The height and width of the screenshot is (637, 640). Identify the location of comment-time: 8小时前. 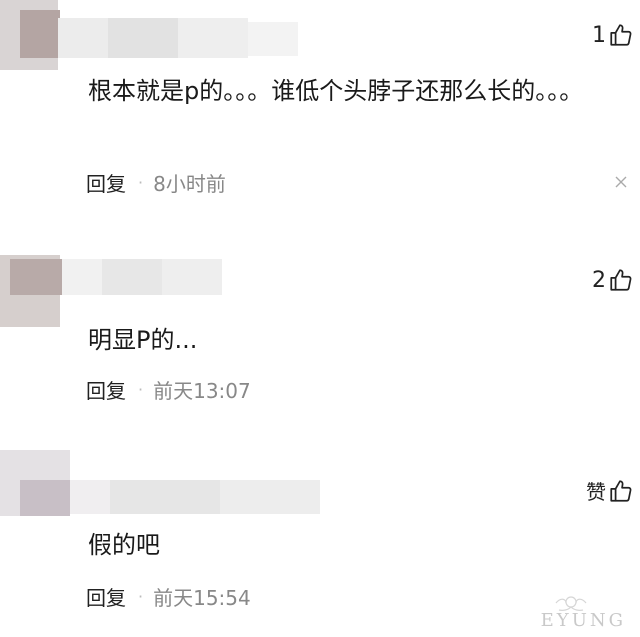
(189, 184).